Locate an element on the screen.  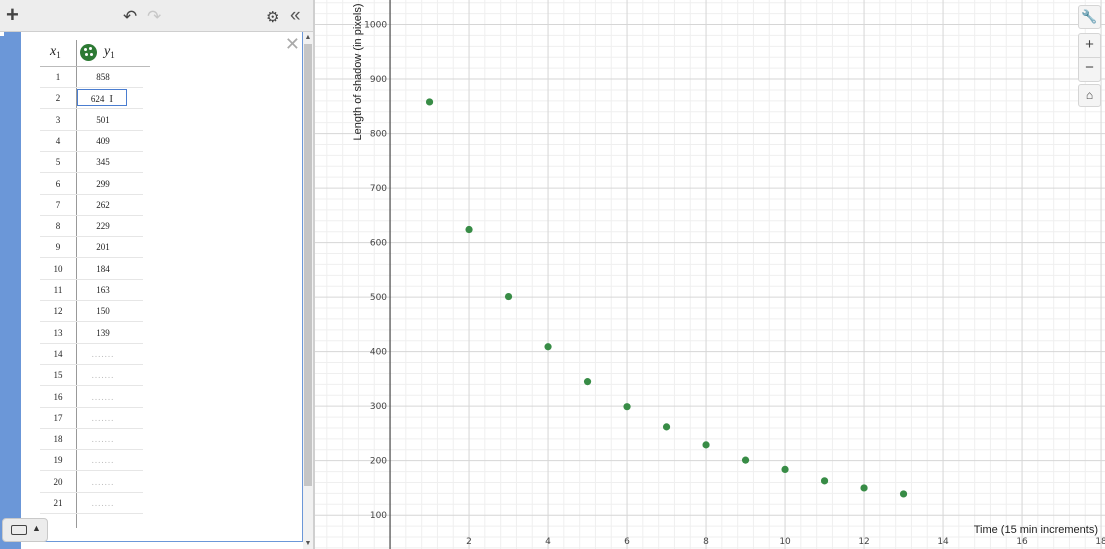
double-chevron-left-icon: « is located at coordinates (295, 16).